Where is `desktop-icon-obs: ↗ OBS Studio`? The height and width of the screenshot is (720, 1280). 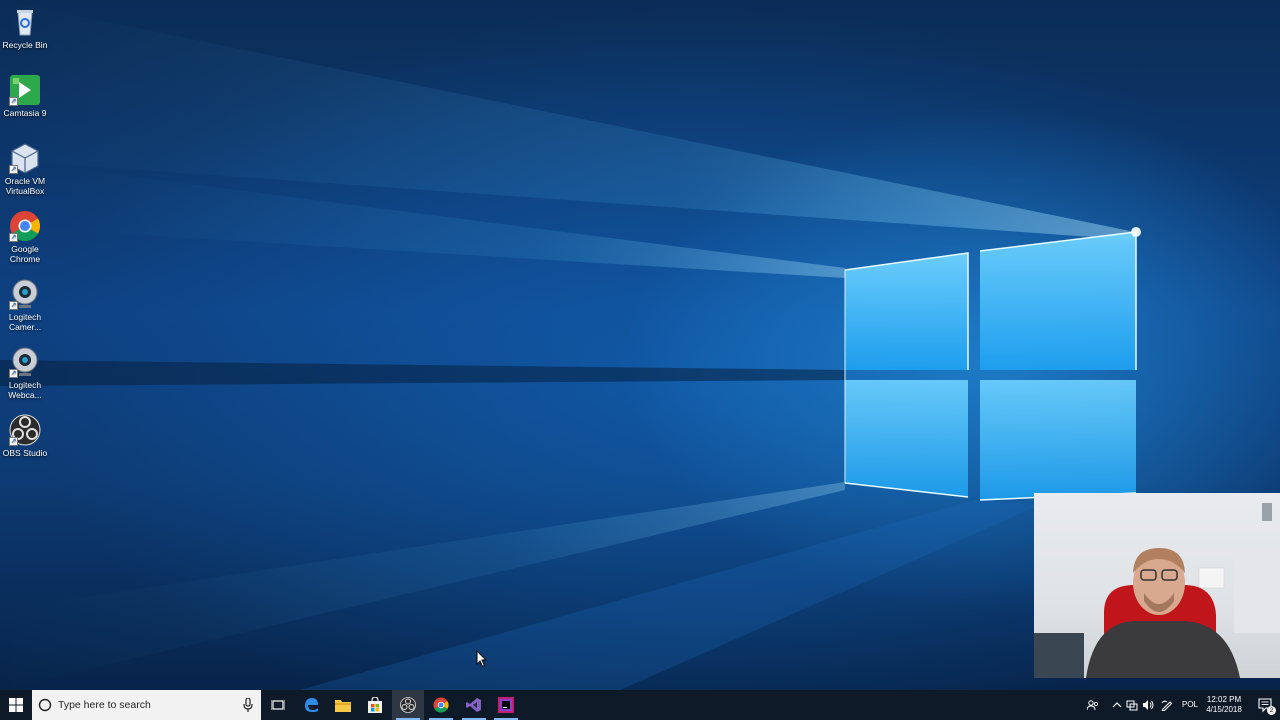 desktop-icon-obs: ↗ OBS Studio is located at coordinates (25, 436).